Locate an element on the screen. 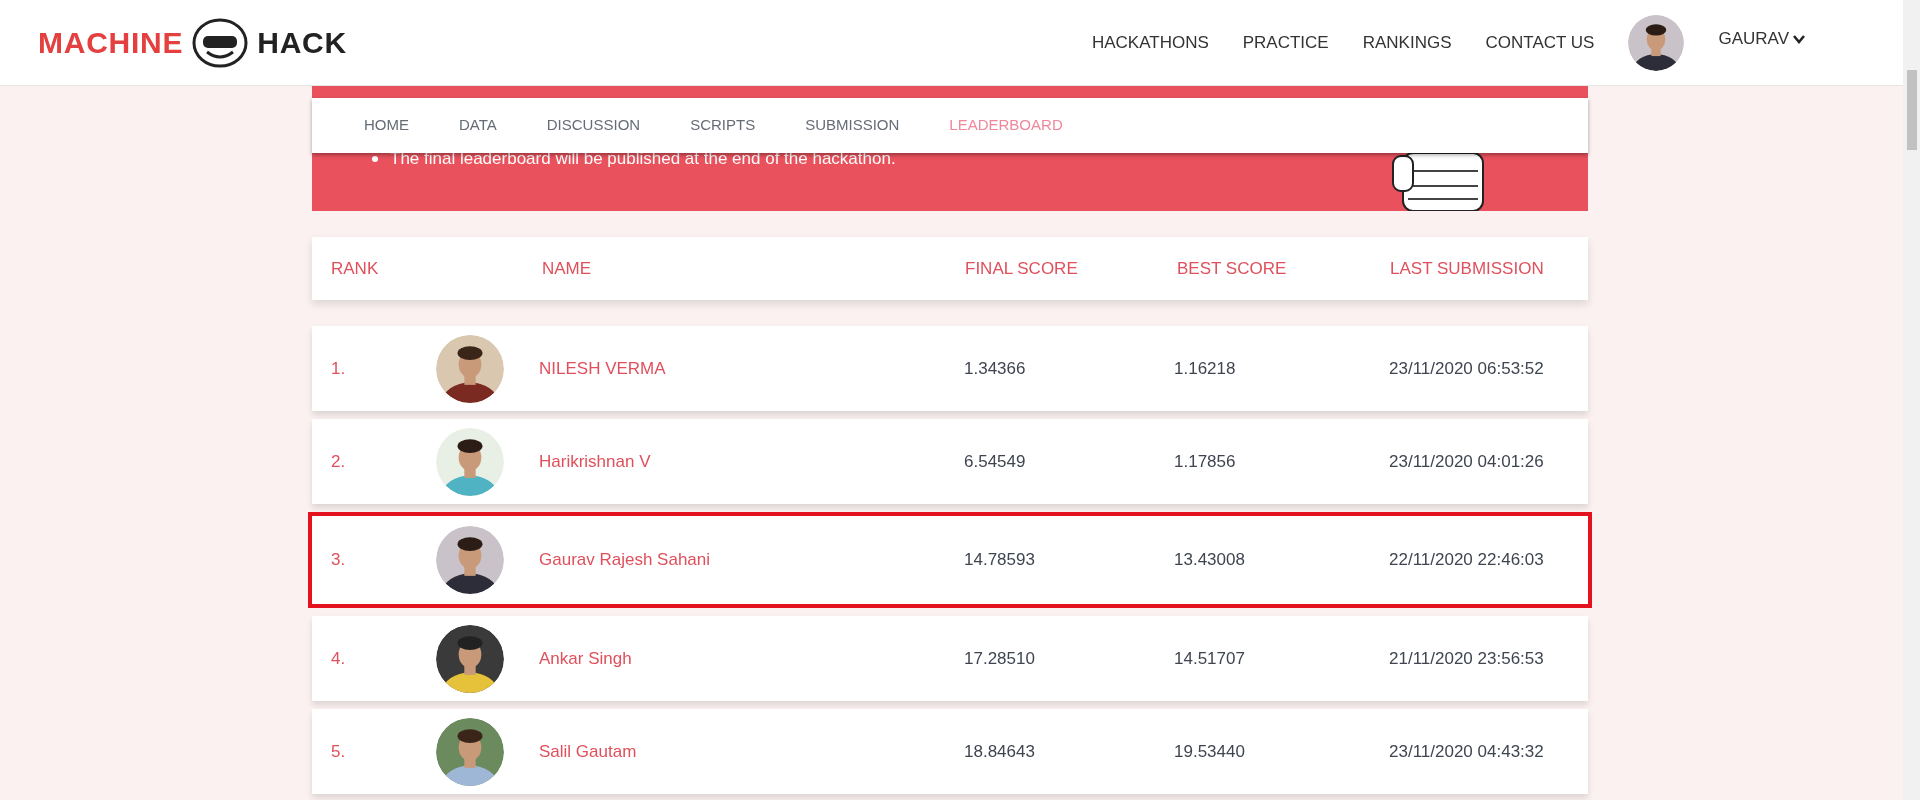 The image size is (1920, 800). tab: DATA is located at coordinates (478, 125).